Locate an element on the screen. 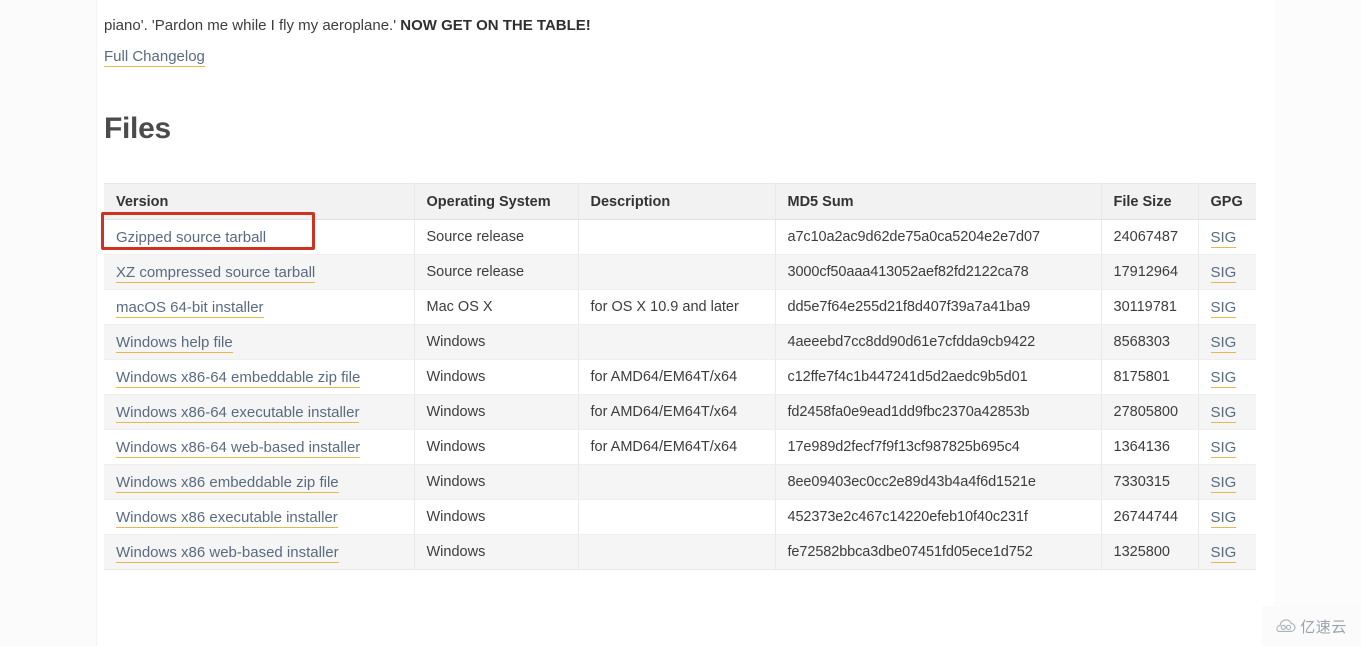 The image size is (1361, 646). cell-md5-sum: 452373e2c467c14220efeb10f40c231f is located at coordinates (938, 517).